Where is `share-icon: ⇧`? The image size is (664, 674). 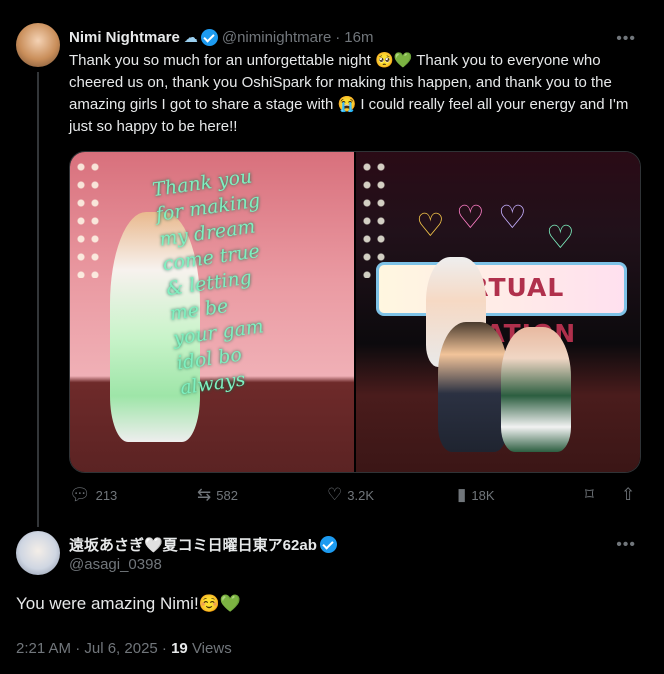 share-icon: ⇧ is located at coordinates (628, 494).